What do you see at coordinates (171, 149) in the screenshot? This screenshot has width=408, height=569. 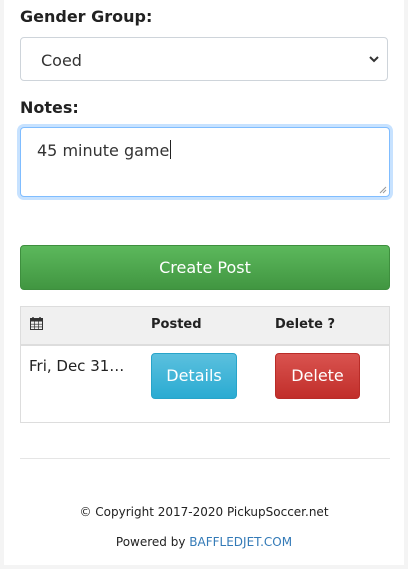 I see `text-caret` at bounding box center [171, 149].